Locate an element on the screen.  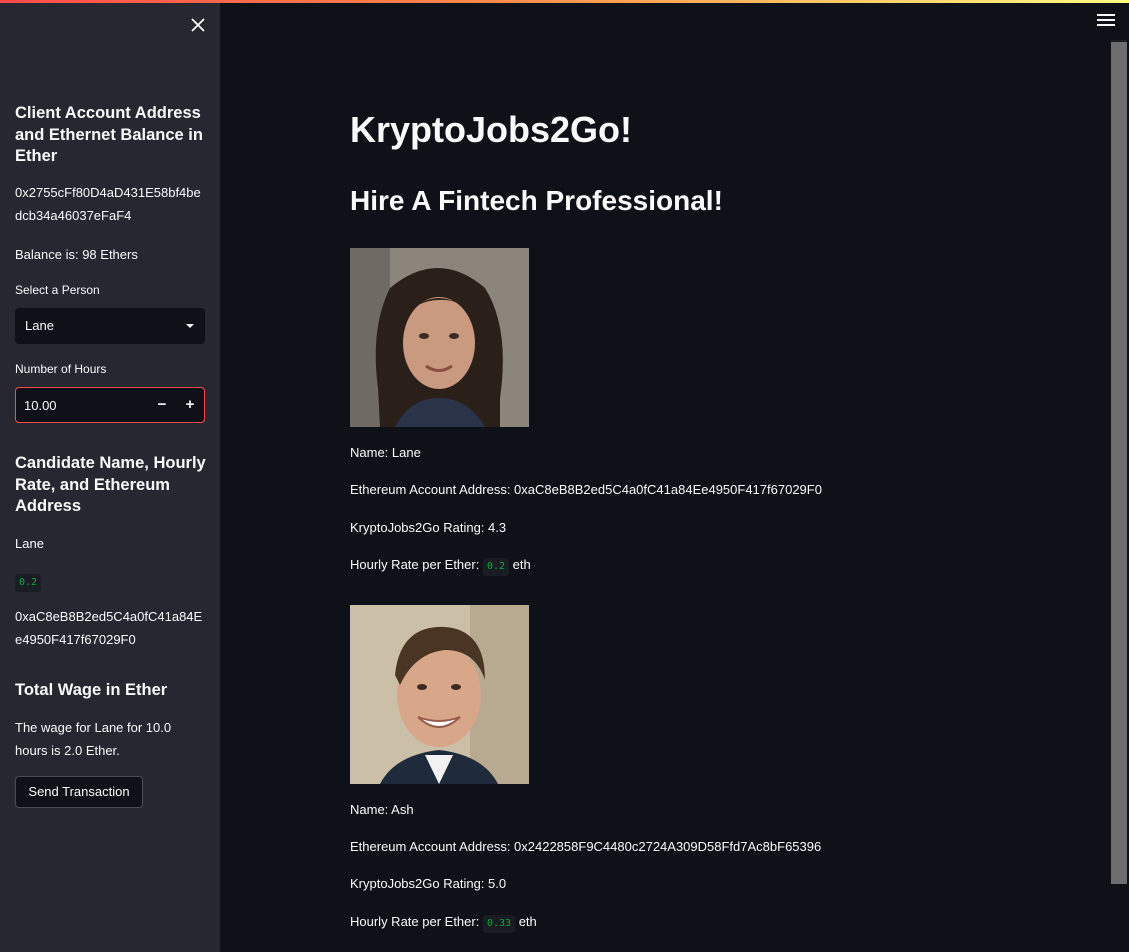
candidate-name: Lane is located at coordinates (29, 543).